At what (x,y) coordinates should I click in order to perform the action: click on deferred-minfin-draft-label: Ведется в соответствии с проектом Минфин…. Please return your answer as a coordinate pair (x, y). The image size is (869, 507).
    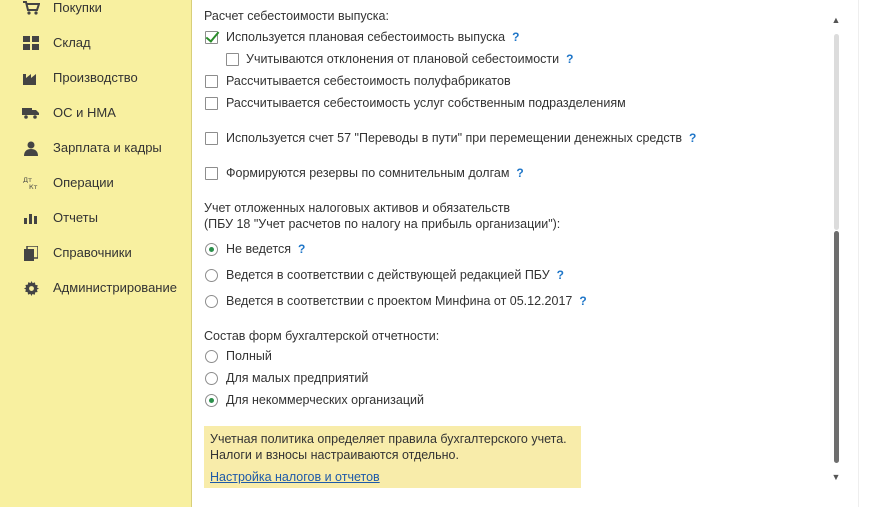
    Looking at the image, I should click on (406, 301).